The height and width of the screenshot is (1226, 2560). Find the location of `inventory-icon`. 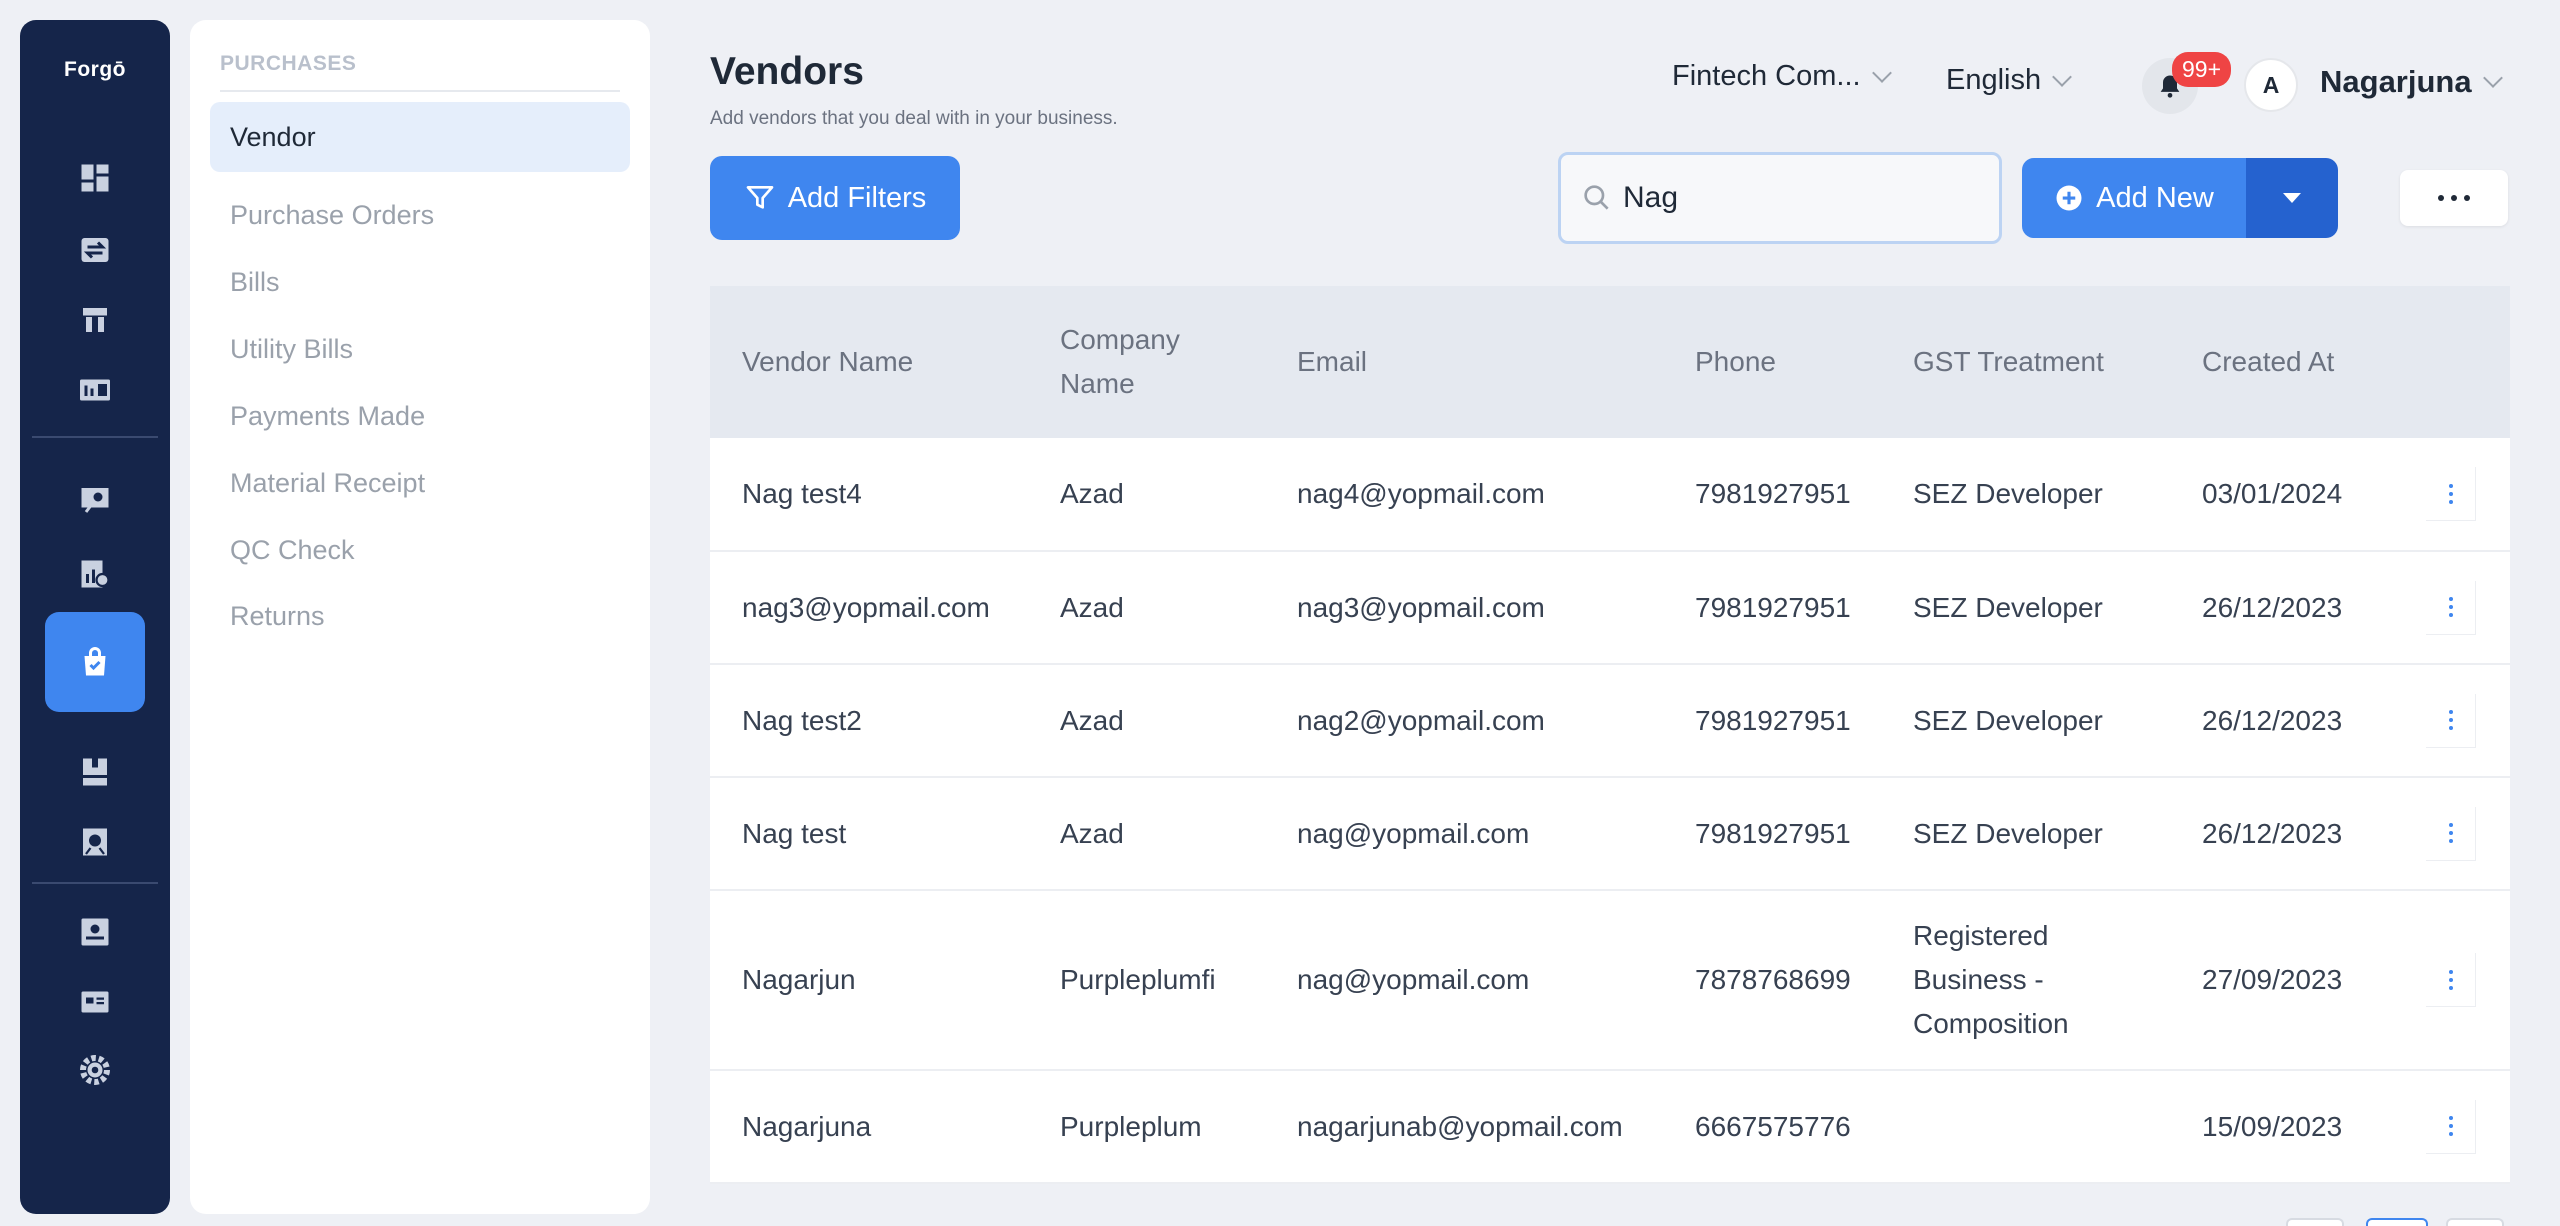

inventory-icon is located at coordinates (95, 320).